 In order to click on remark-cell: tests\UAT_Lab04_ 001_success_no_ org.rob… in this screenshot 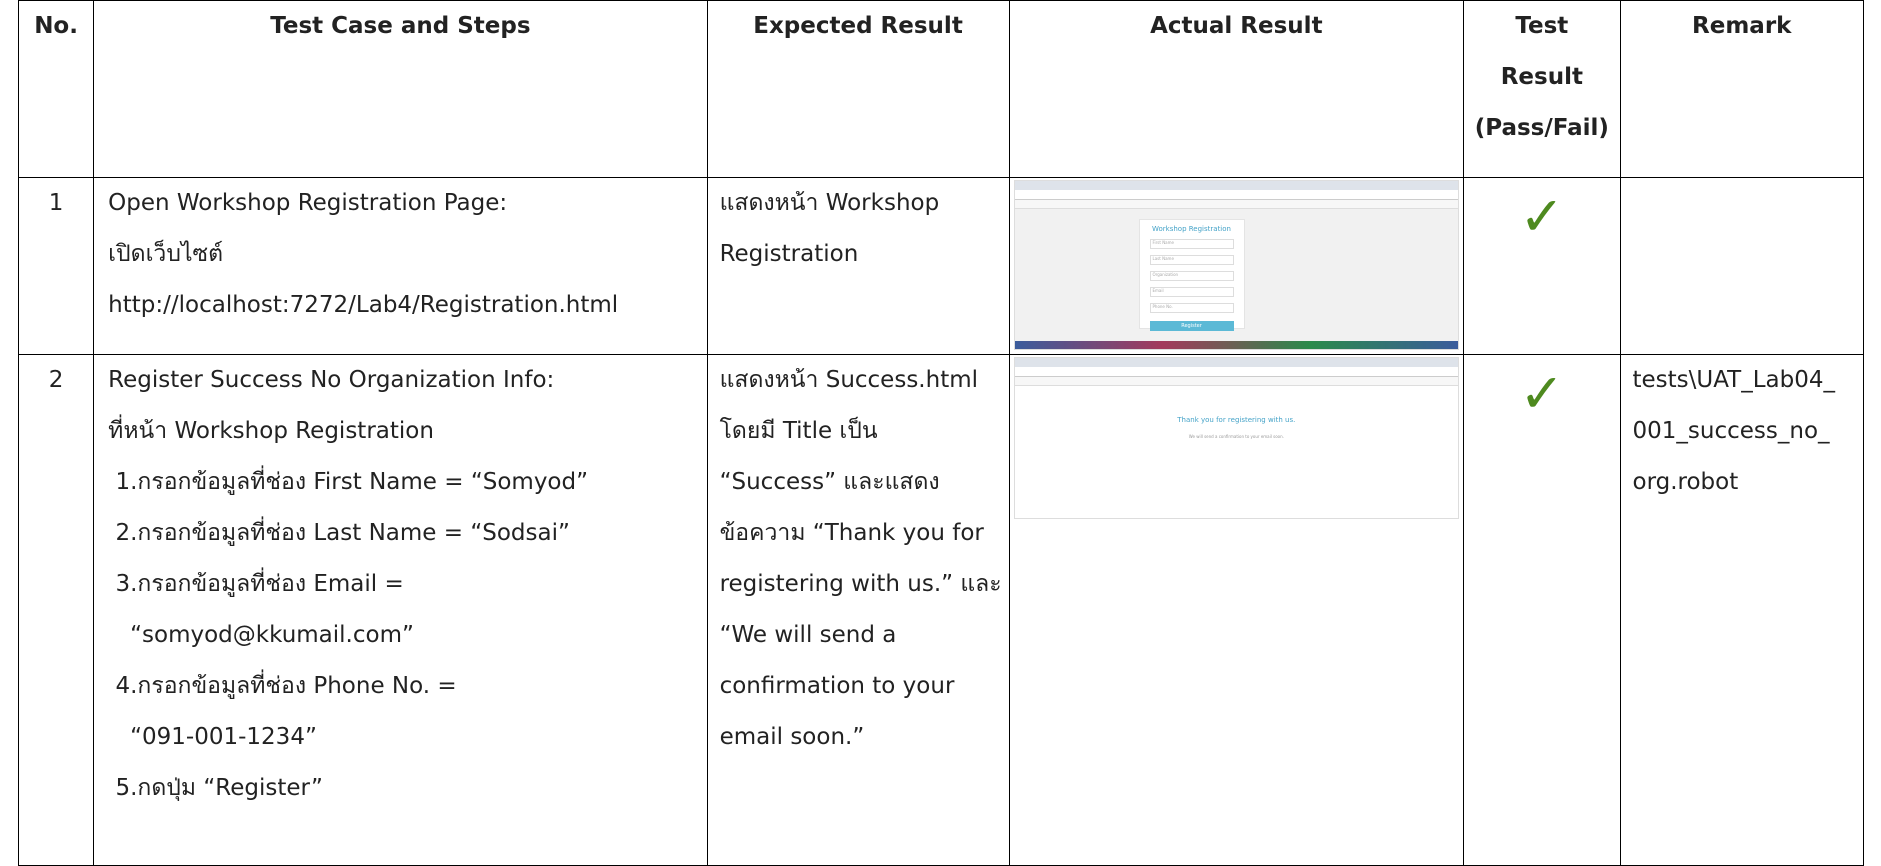, I will do `click(1741, 610)`.